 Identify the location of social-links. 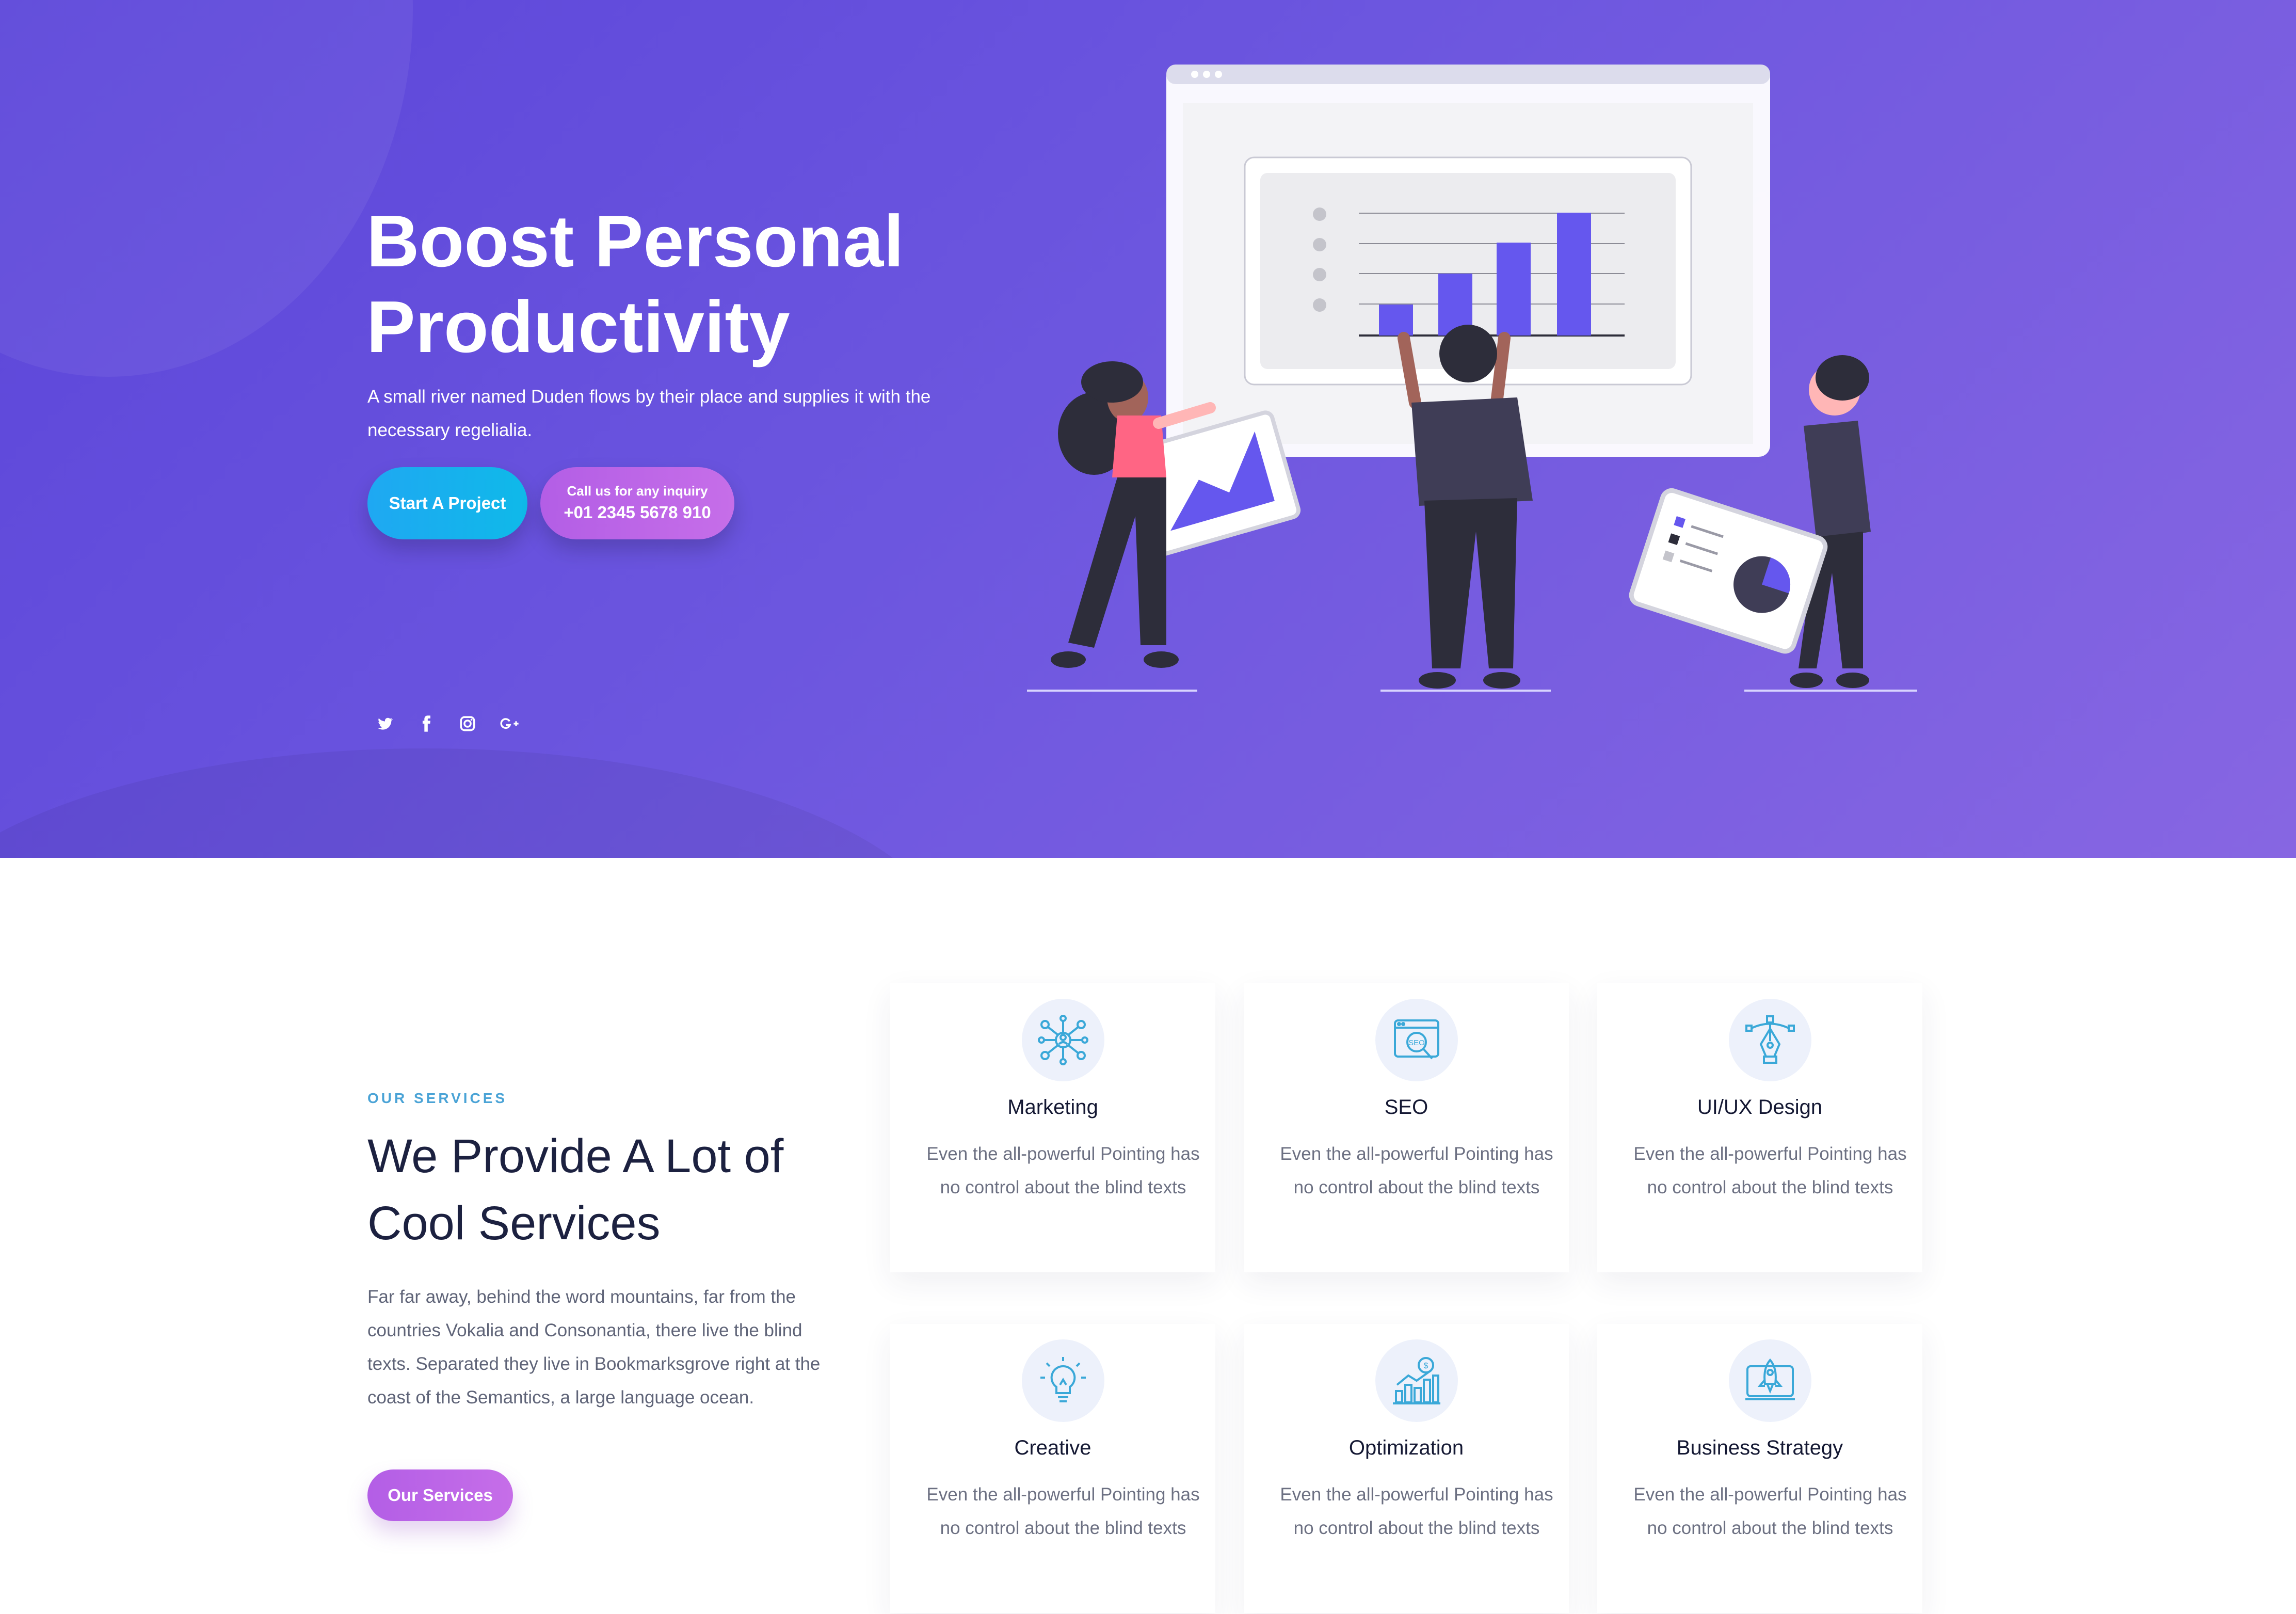
(447, 726).